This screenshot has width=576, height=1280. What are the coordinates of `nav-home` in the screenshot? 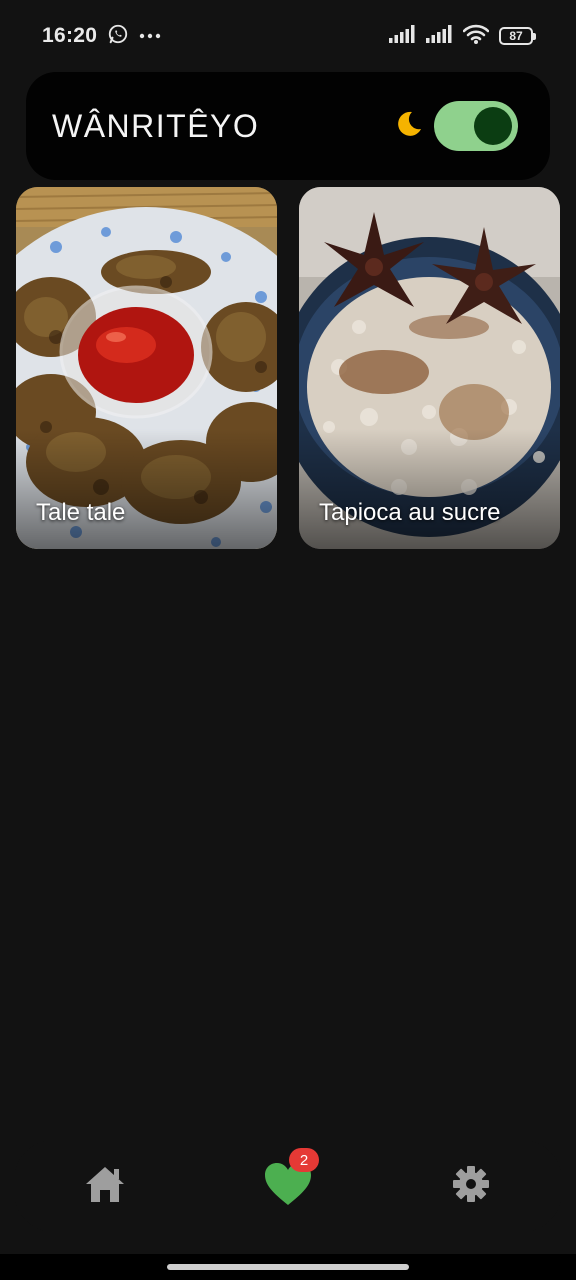 It's located at (105, 1186).